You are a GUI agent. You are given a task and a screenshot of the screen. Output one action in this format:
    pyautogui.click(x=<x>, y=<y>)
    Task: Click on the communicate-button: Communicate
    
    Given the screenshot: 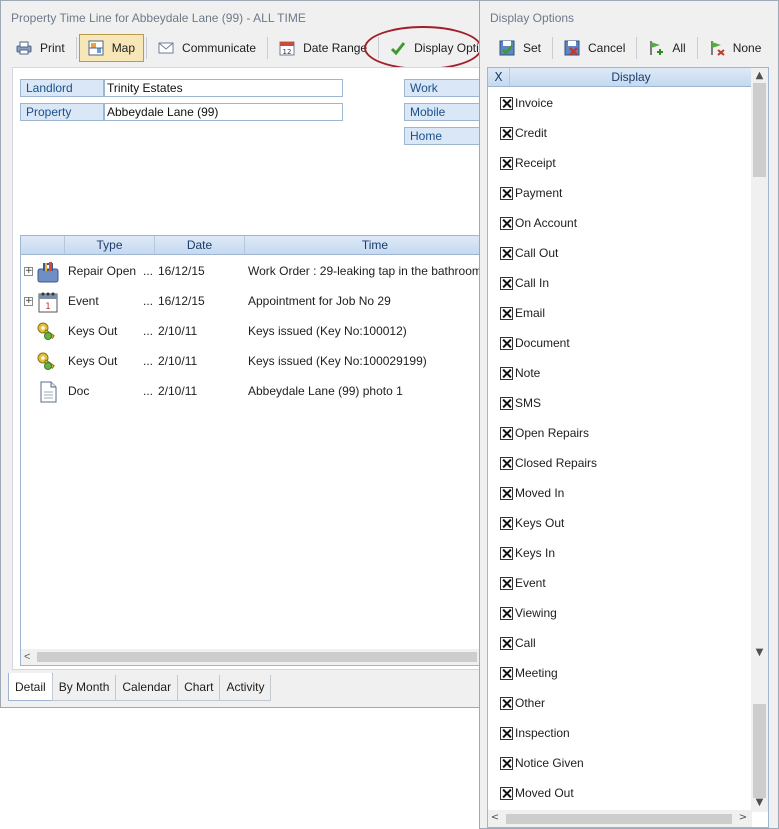 What is the action you would take?
    pyautogui.click(x=207, y=48)
    